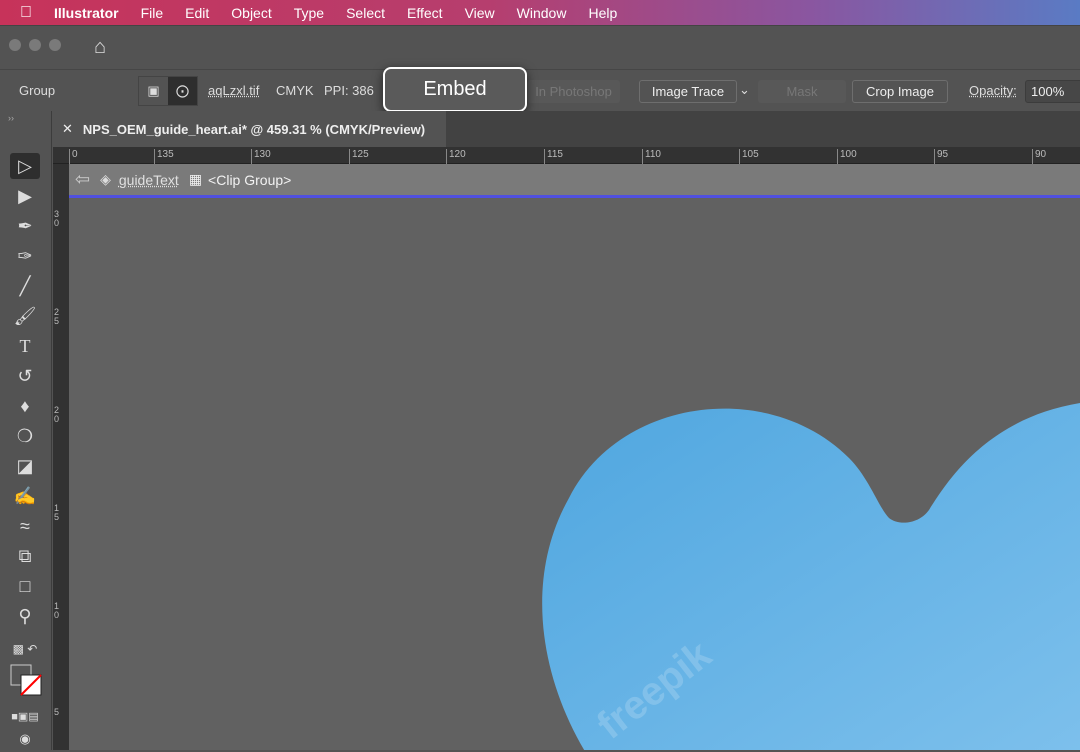 The height and width of the screenshot is (752, 1080). Describe the element at coordinates (941, 156) in the screenshot. I see `ruler-label: 95` at that location.